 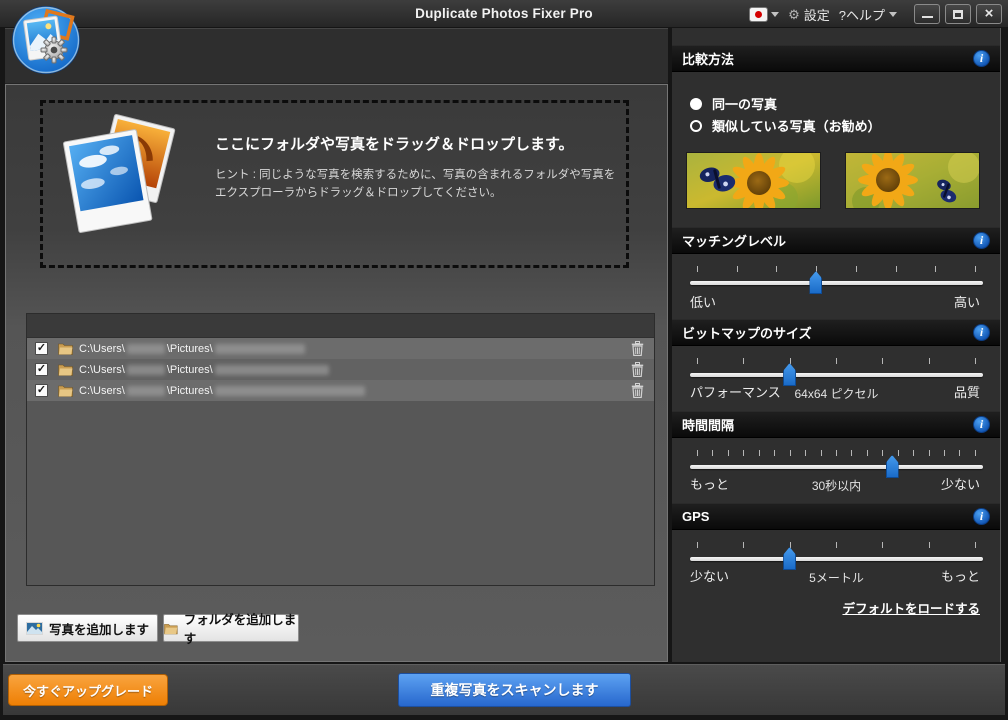 I want to click on add-folders-button: フォルダを追加します, so click(x=231, y=629).